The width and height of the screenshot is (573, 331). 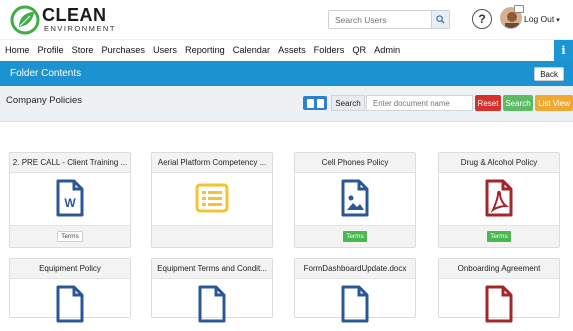 What do you see at coordinates (74, 15) in the screenshot?
I see `brand-name: CLEAN` at bounding box center [74, 15].